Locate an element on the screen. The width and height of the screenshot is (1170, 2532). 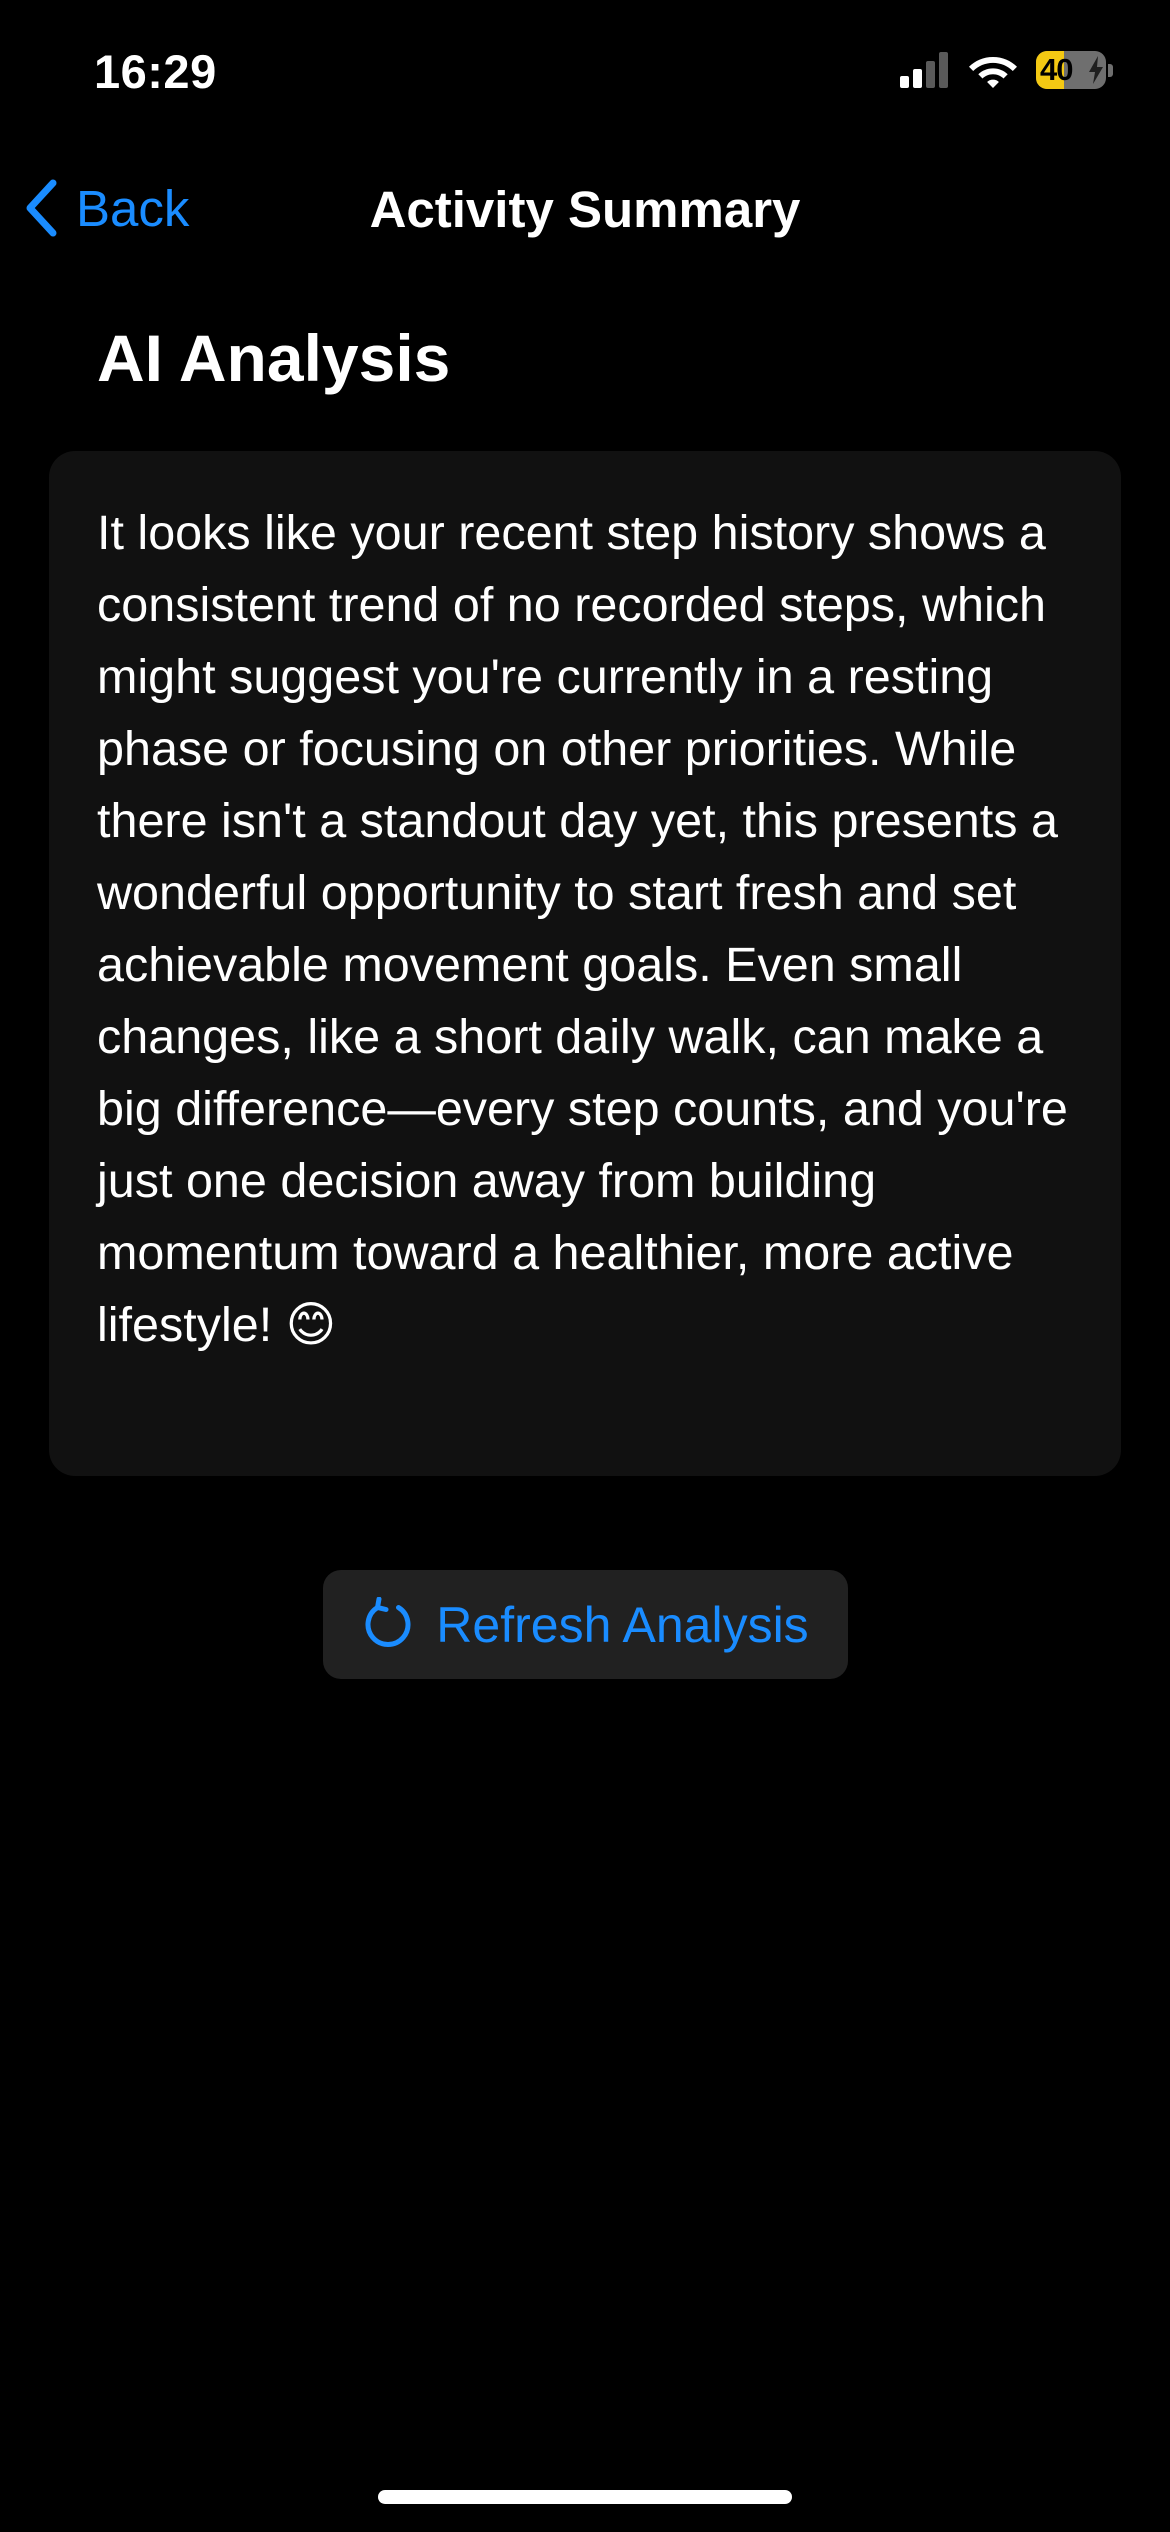
status-time: 16:29 is located at coordinates (155, 71).